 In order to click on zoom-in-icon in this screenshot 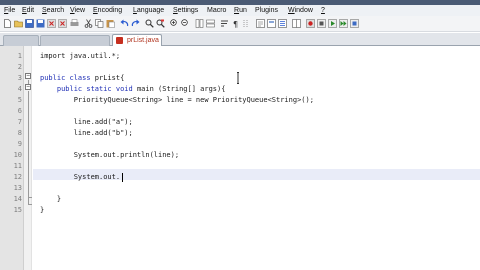, I will do `click(174, 23)`.